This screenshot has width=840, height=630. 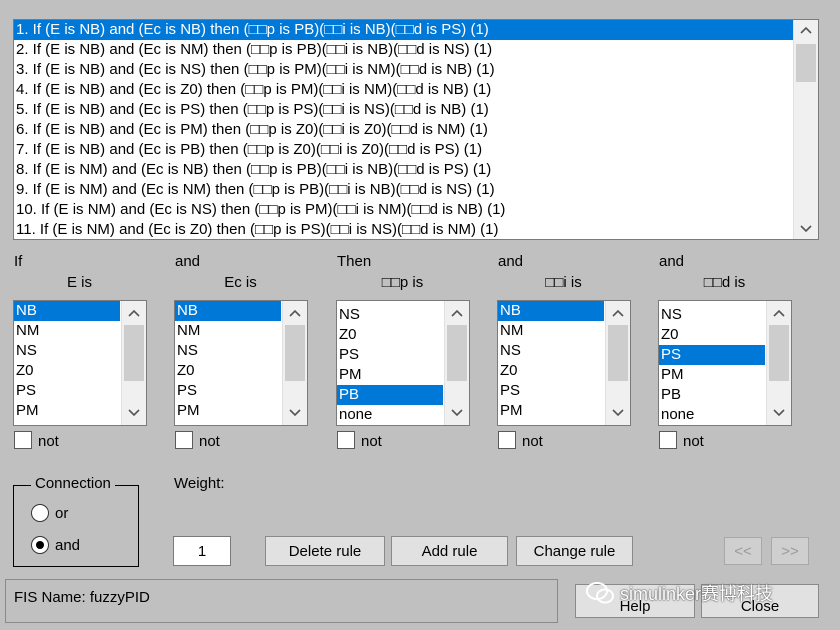 What do you see at coordinates (600, 593) in the screenshot?
I see `wechat-icon` at bounding box center [600, 593].